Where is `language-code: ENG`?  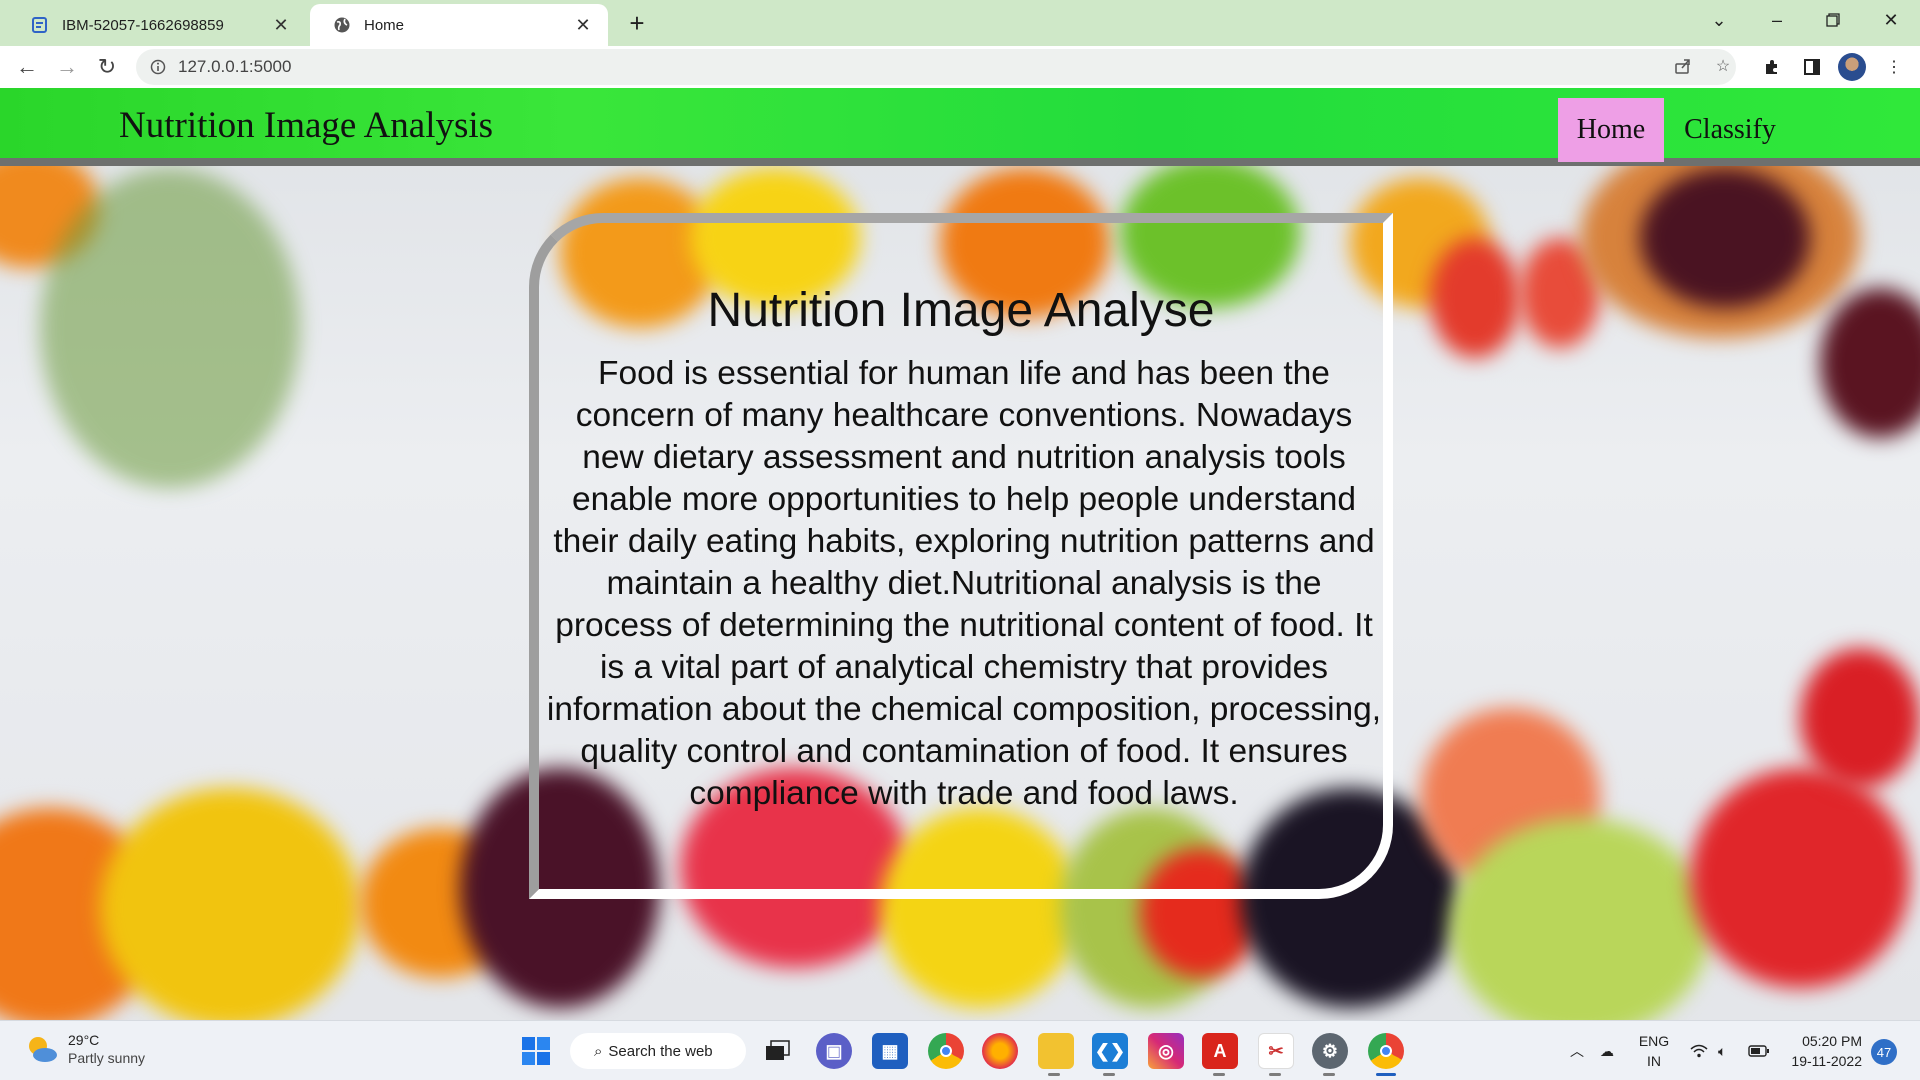 language-code: ENG is located at coordinates (1654, 1041).